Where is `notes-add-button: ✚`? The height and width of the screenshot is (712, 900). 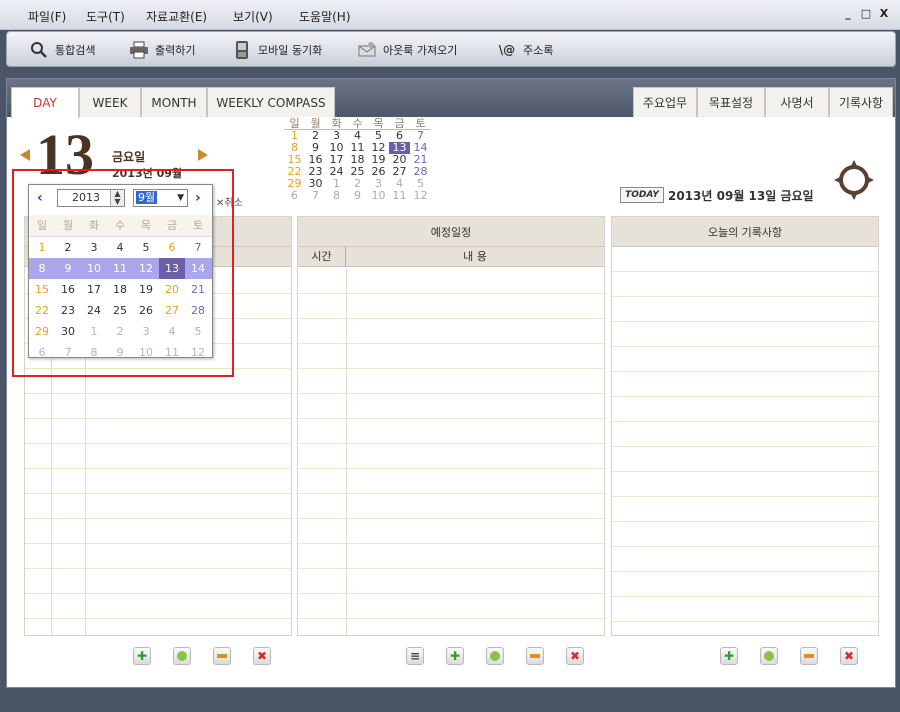 notes-add-button: ✚ is located at coordinates (729, 656).